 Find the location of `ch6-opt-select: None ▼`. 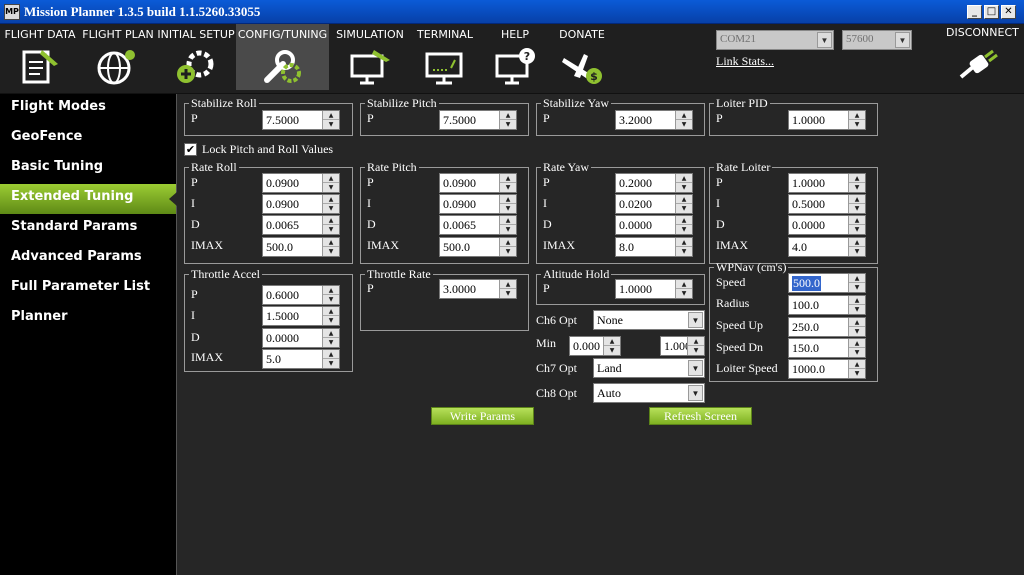

ch6-opt-select: None ▼ is located at coordinates (649, 320).